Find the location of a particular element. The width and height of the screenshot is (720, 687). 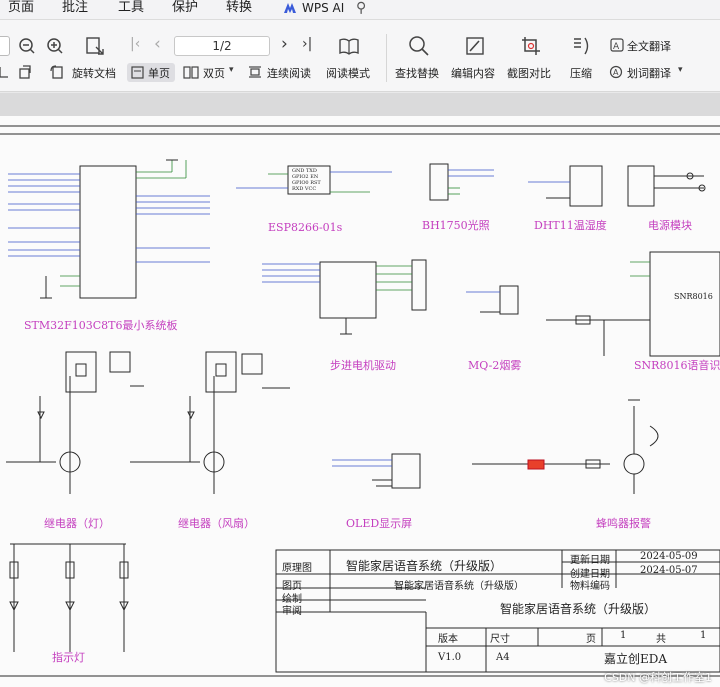

continuous-read-label: 连续阅读 is located at coordinates (289, 73).